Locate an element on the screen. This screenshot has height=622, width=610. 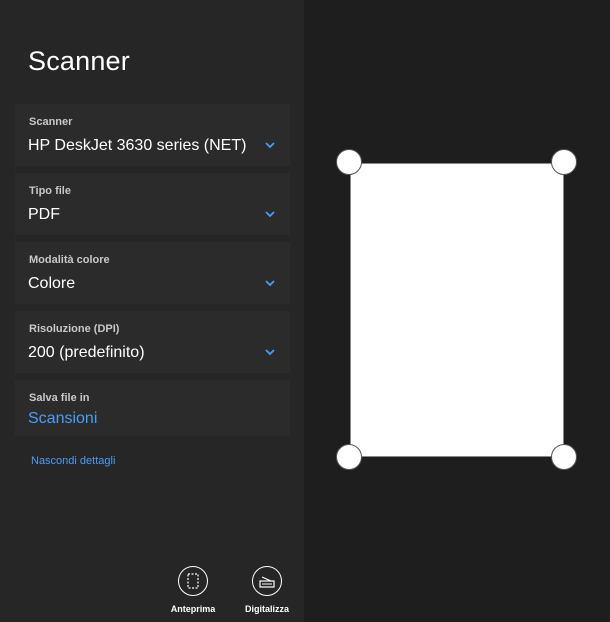
crop-handle-bottom-right is located at coordinates (564, 457).